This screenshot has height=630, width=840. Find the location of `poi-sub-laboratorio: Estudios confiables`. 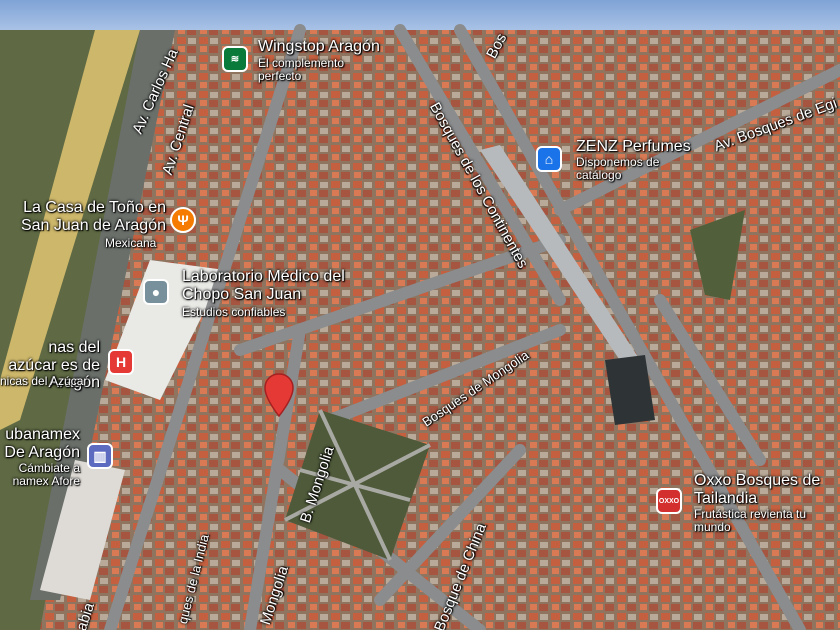

poi-sub-laboratorio: Estudios confiables is located at coordinates (234, 312).